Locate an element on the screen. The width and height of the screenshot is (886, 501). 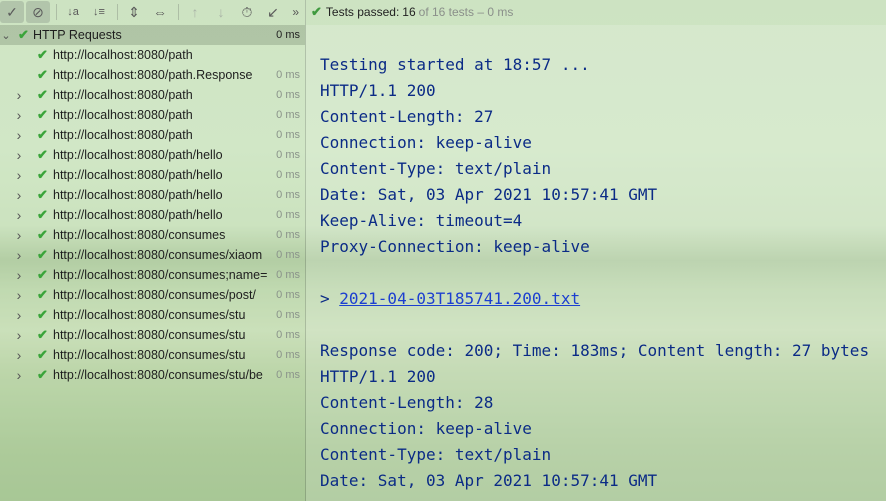
sort-alphabetically-icon: ↓a is located at coordinates (73, 12).